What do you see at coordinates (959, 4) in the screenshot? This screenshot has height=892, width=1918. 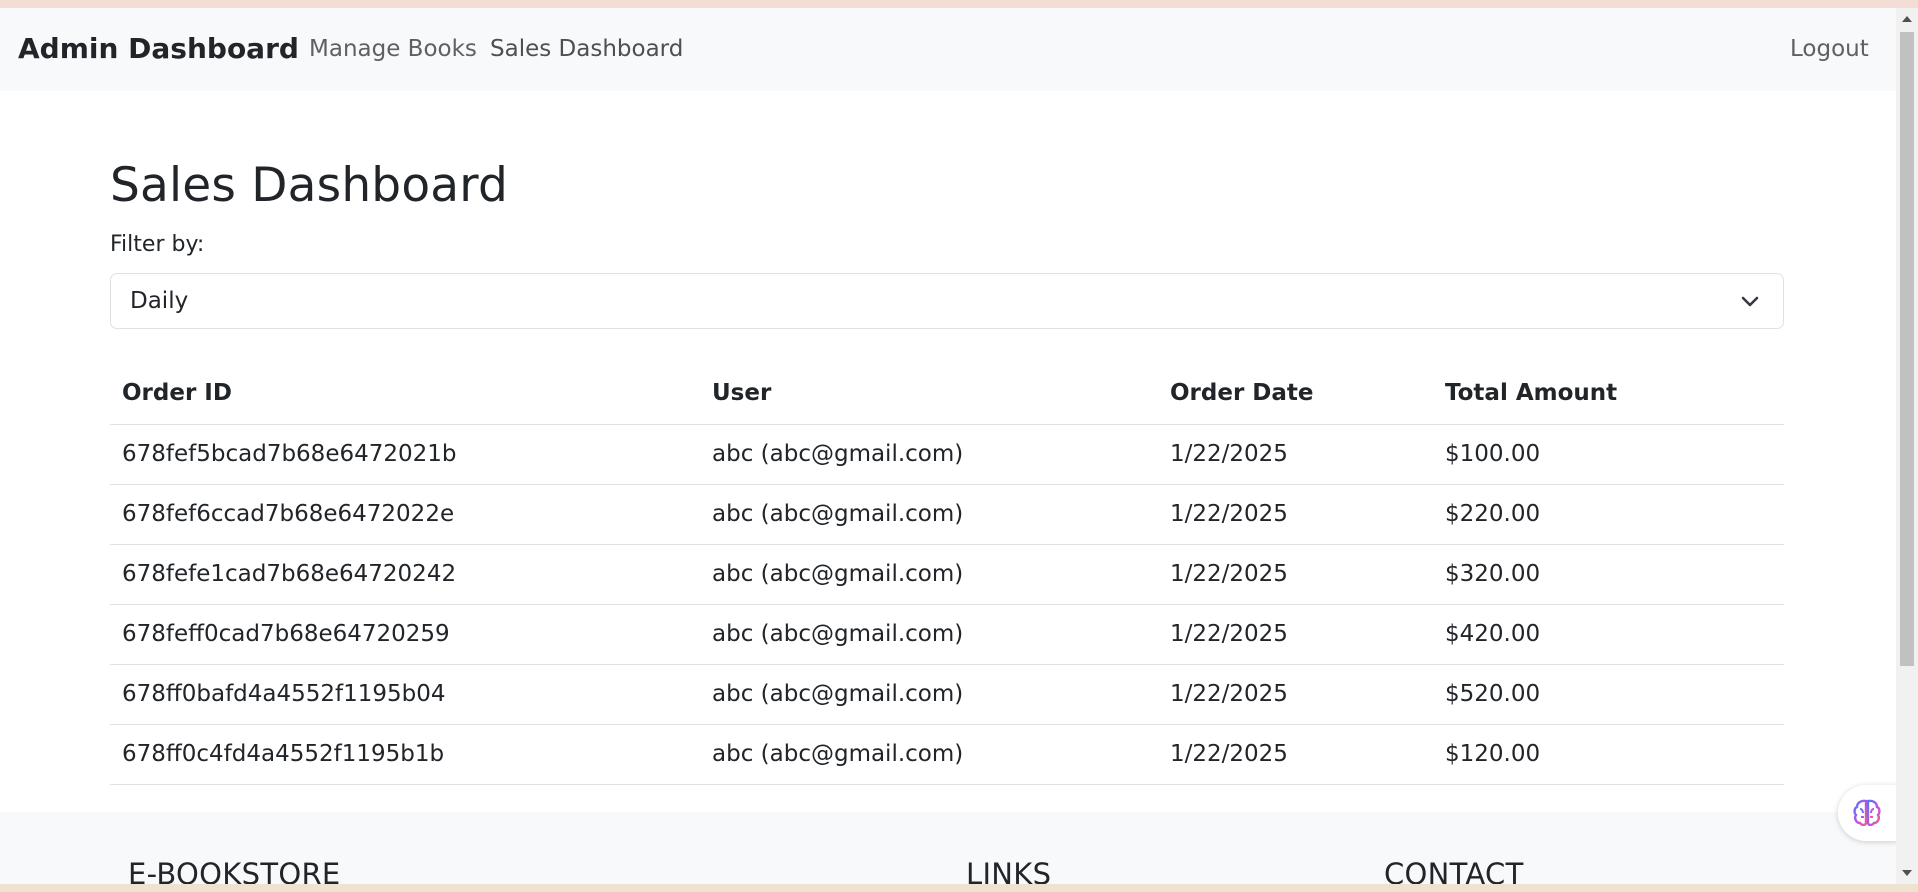 I see `window-top-edge` at bounding box center [959, 4].